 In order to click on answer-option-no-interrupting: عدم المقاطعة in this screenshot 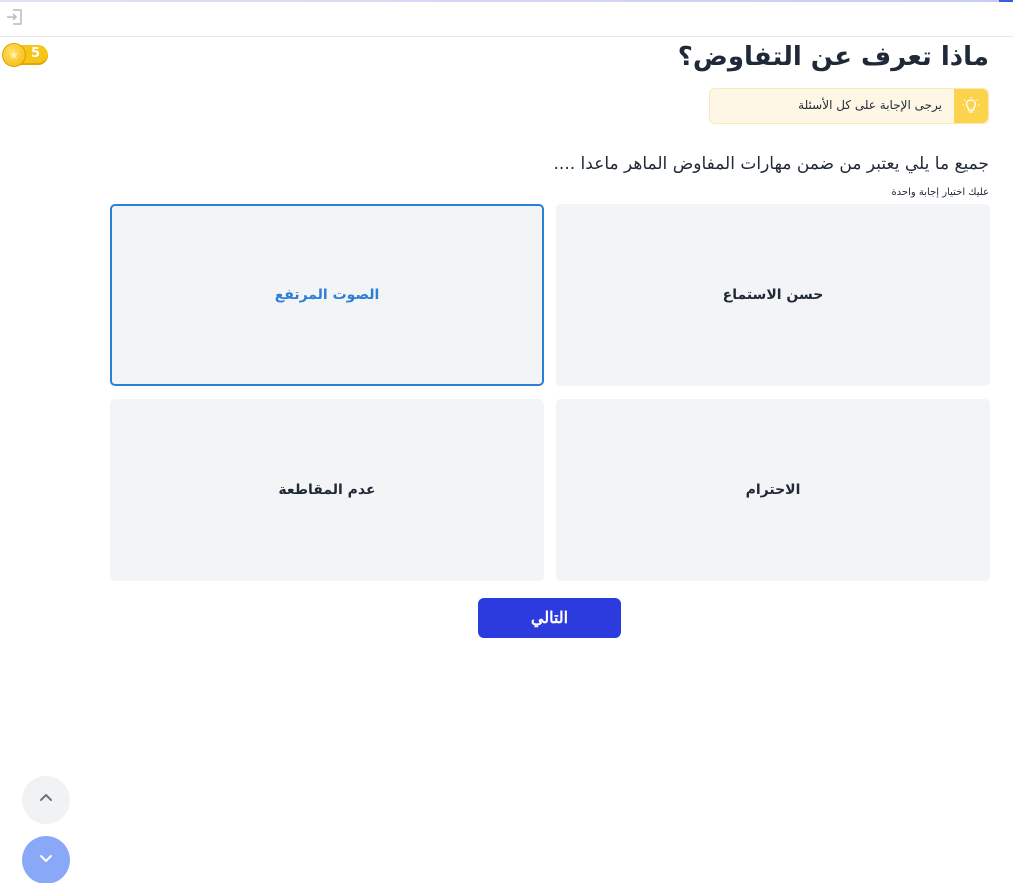, I will do `click(327, 490)`.